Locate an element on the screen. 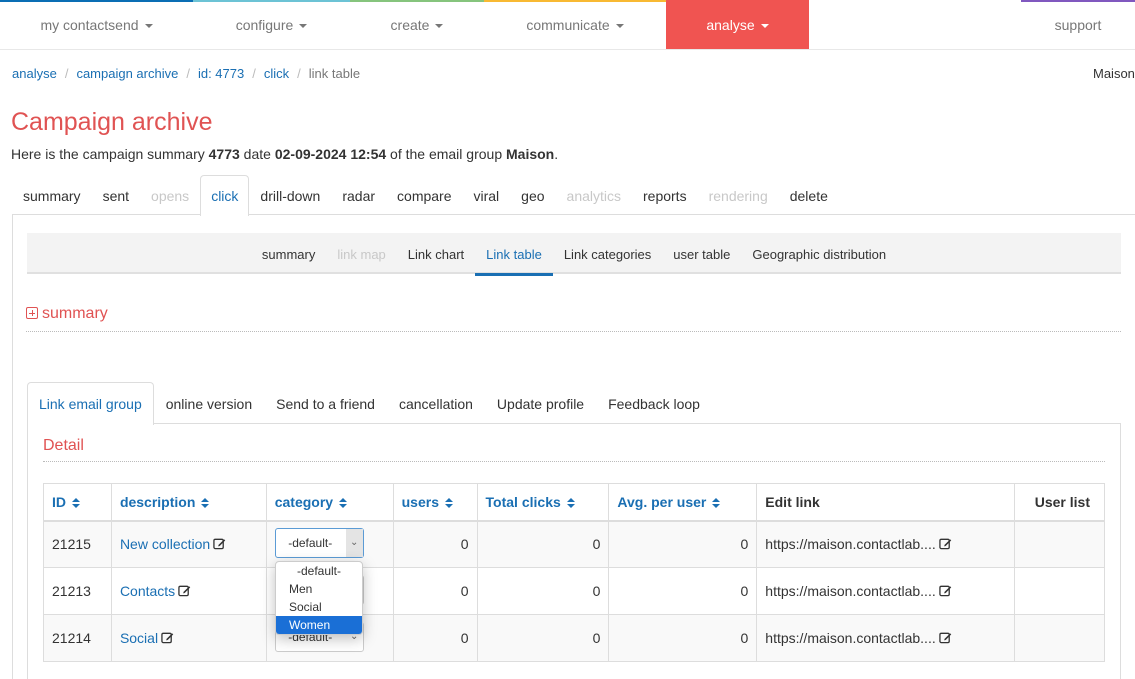 Image resolution: width=1135 pixels, height=679 pixels. tab-feedback-loop: Feedback loop is located at coordinates (654, 403).